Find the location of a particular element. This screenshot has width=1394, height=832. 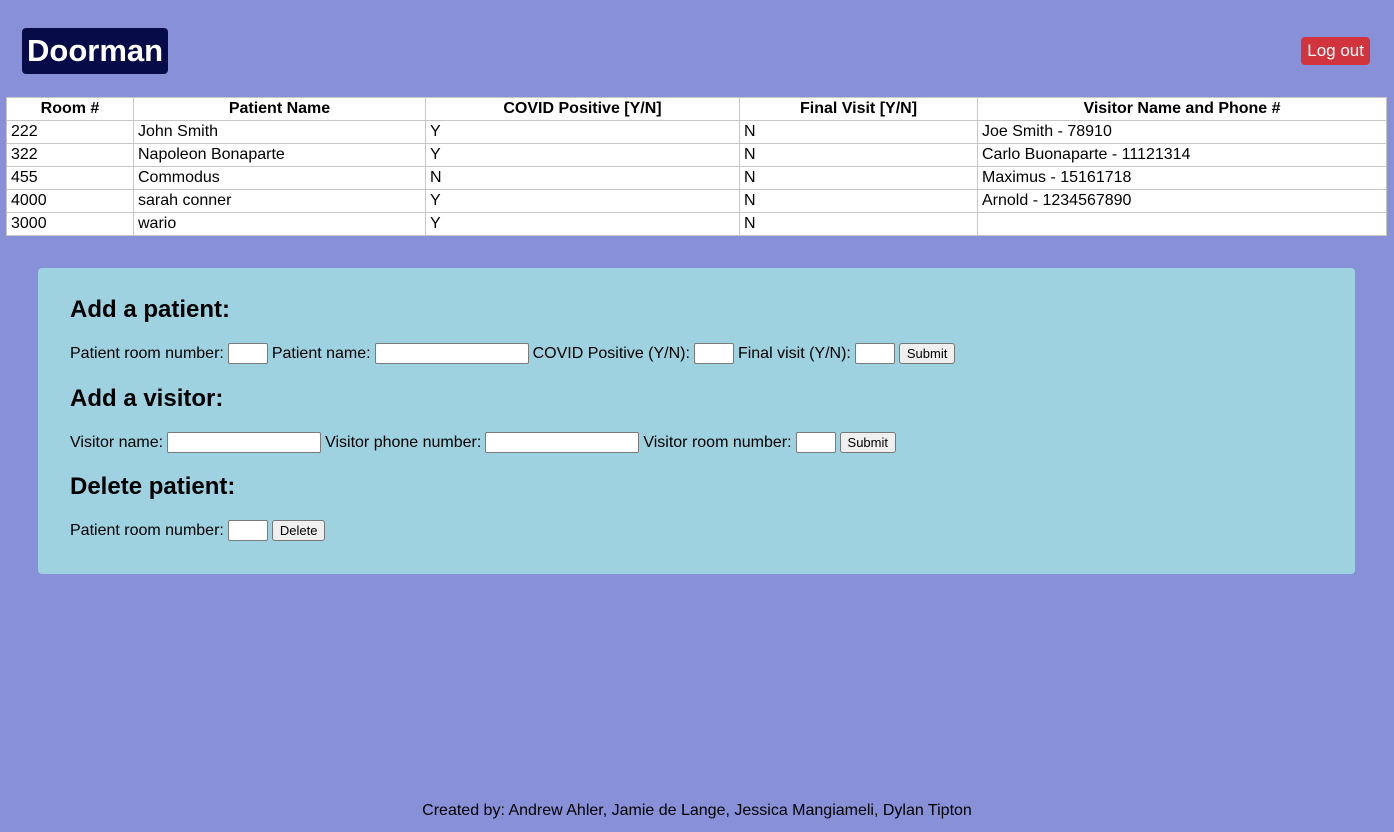

cell-visitor is located at coordinates (1182, 224).